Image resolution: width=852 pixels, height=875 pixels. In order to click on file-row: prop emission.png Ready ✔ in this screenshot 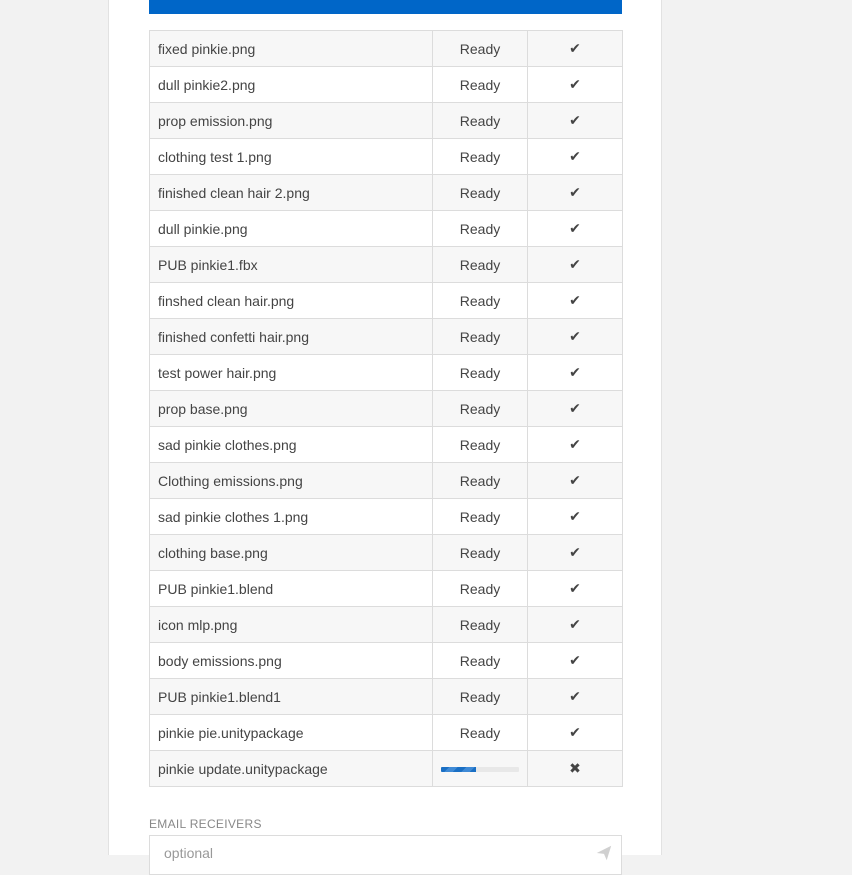, I will do `click(386, 120)`.